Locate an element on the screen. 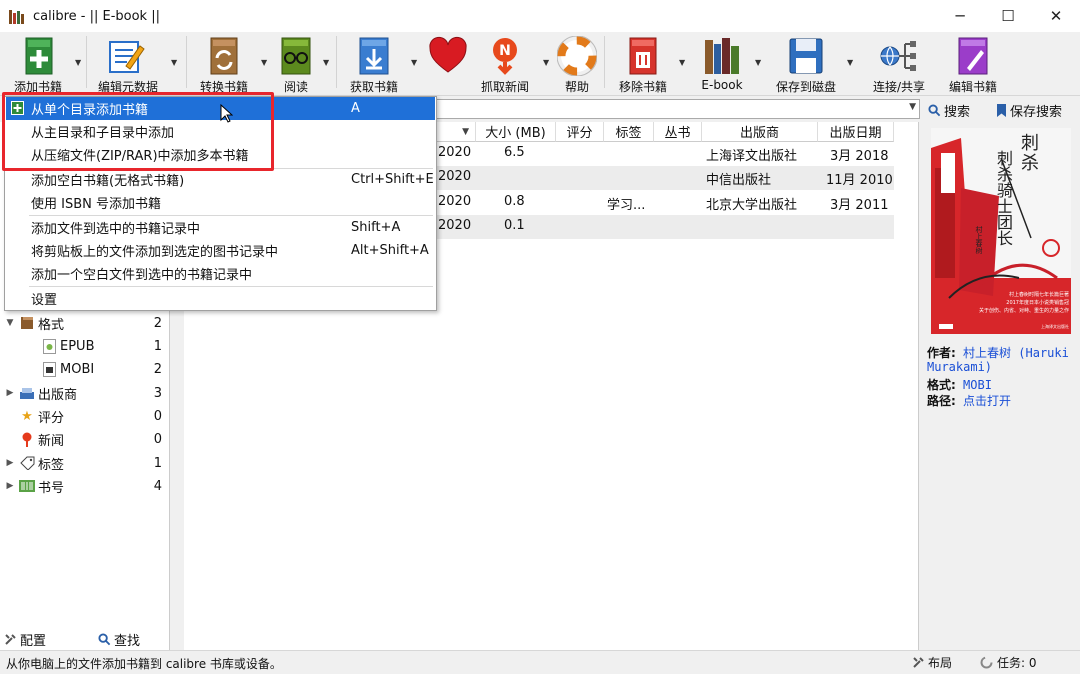 The width and height of the screenshot is (1080, 674). cover-title: 刺杀骑士团长 is located at coordinates (1003, 198).